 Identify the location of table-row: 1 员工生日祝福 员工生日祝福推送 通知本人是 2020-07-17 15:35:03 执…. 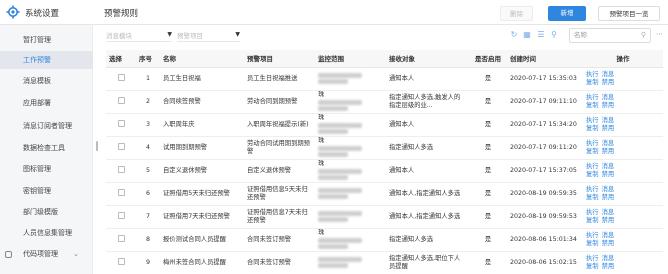
(384, 79).